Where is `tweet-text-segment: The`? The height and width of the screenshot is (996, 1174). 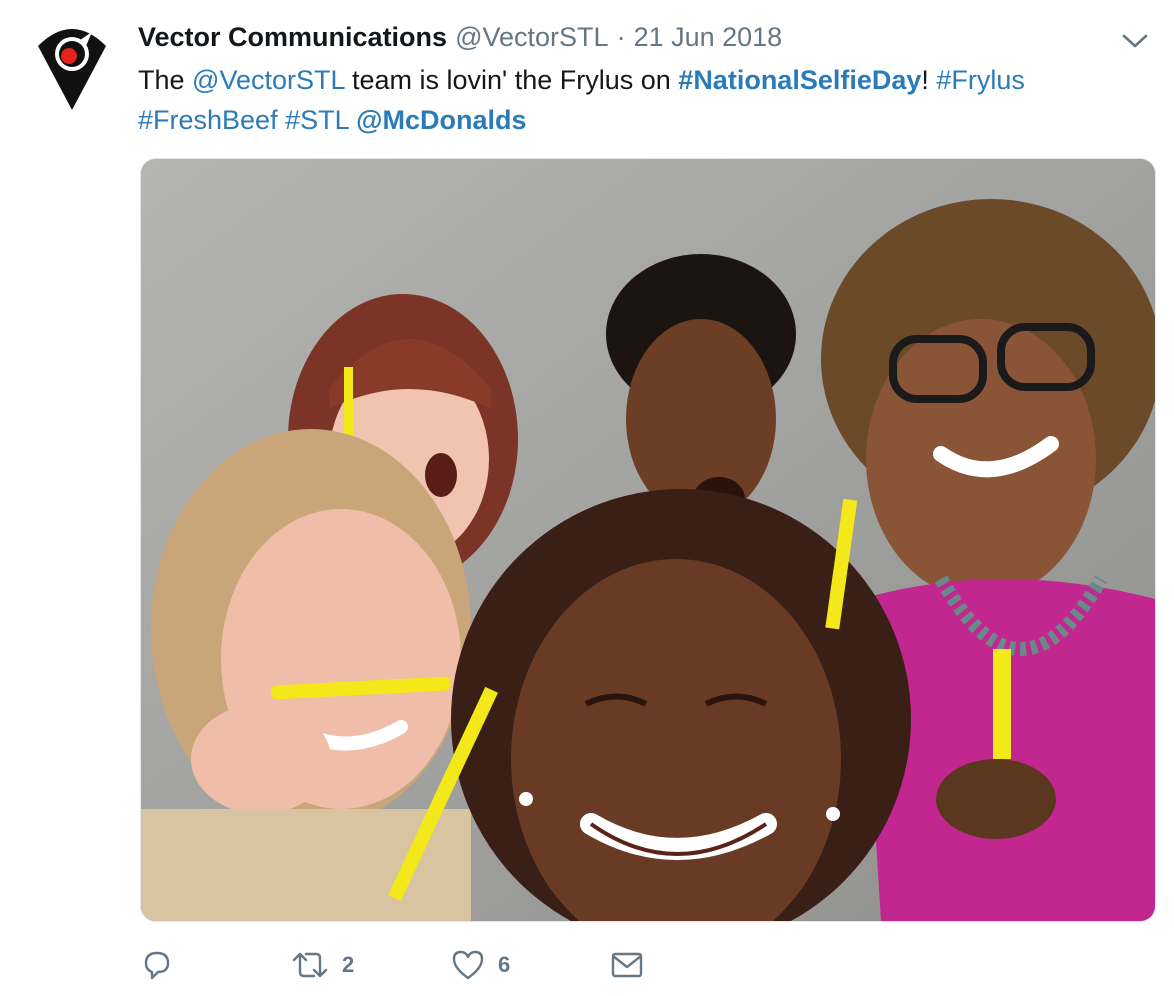 tweet-text-segment: The is located at coordinates (165, 80).